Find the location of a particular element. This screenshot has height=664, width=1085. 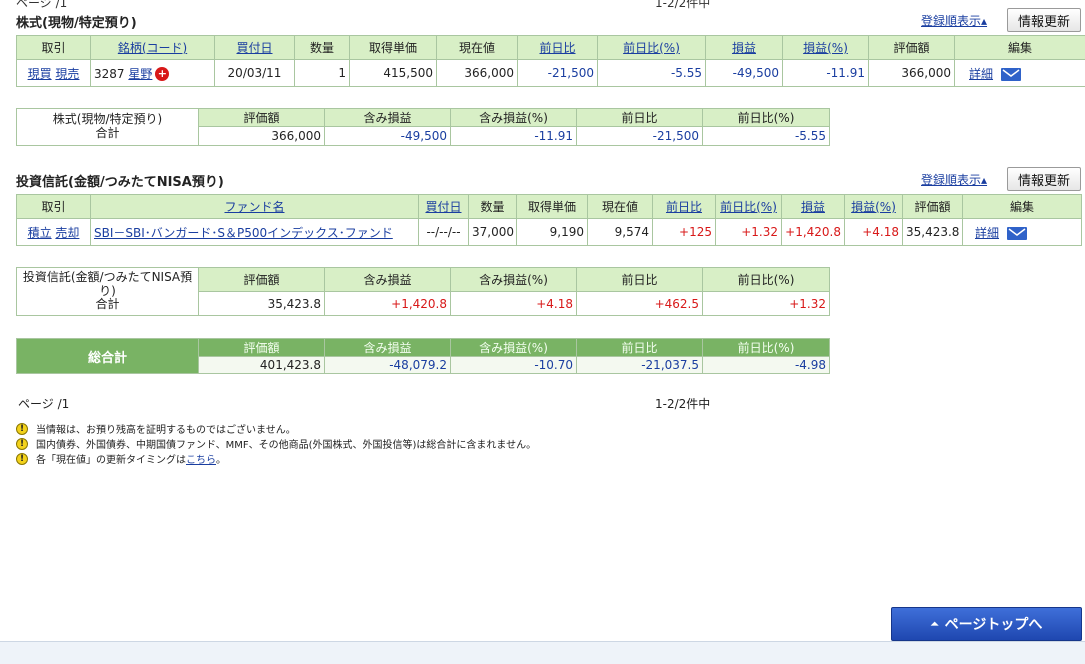

sum-value: 35,423.8 is located at coordinates (261, 303).